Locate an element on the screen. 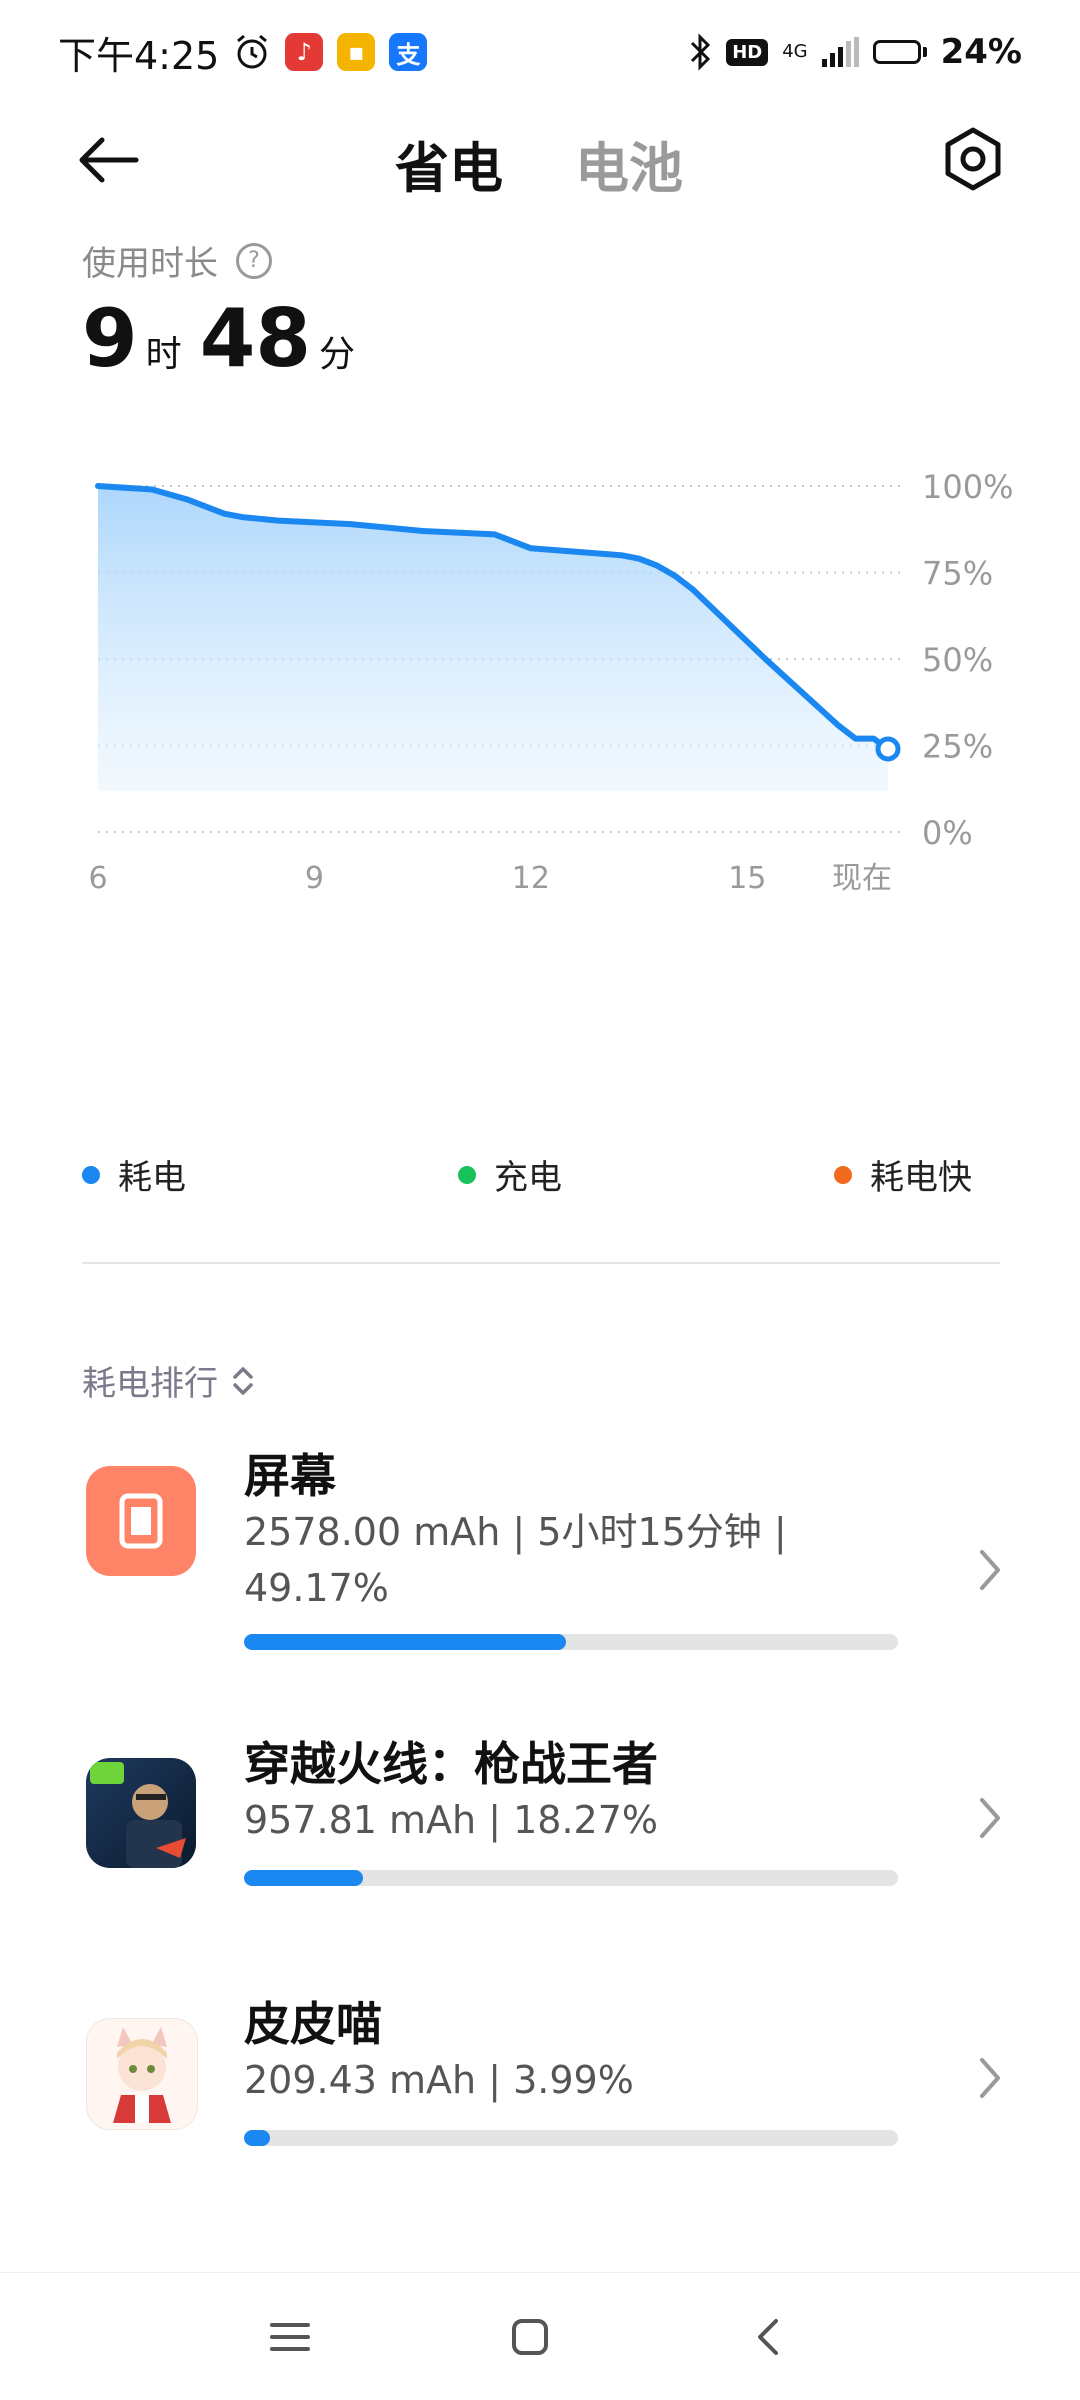  status-right: HD 4G 24% is located at coordinates (855, 52).